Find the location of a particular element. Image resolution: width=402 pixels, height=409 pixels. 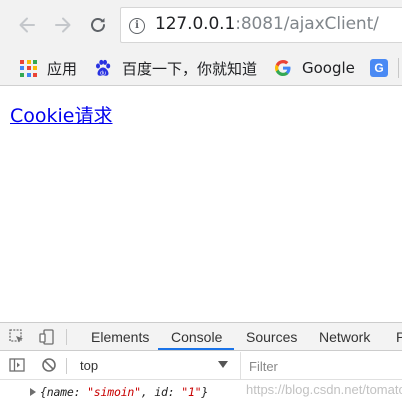

baidu-paw-icon: du is located at coordinates (103, 68).